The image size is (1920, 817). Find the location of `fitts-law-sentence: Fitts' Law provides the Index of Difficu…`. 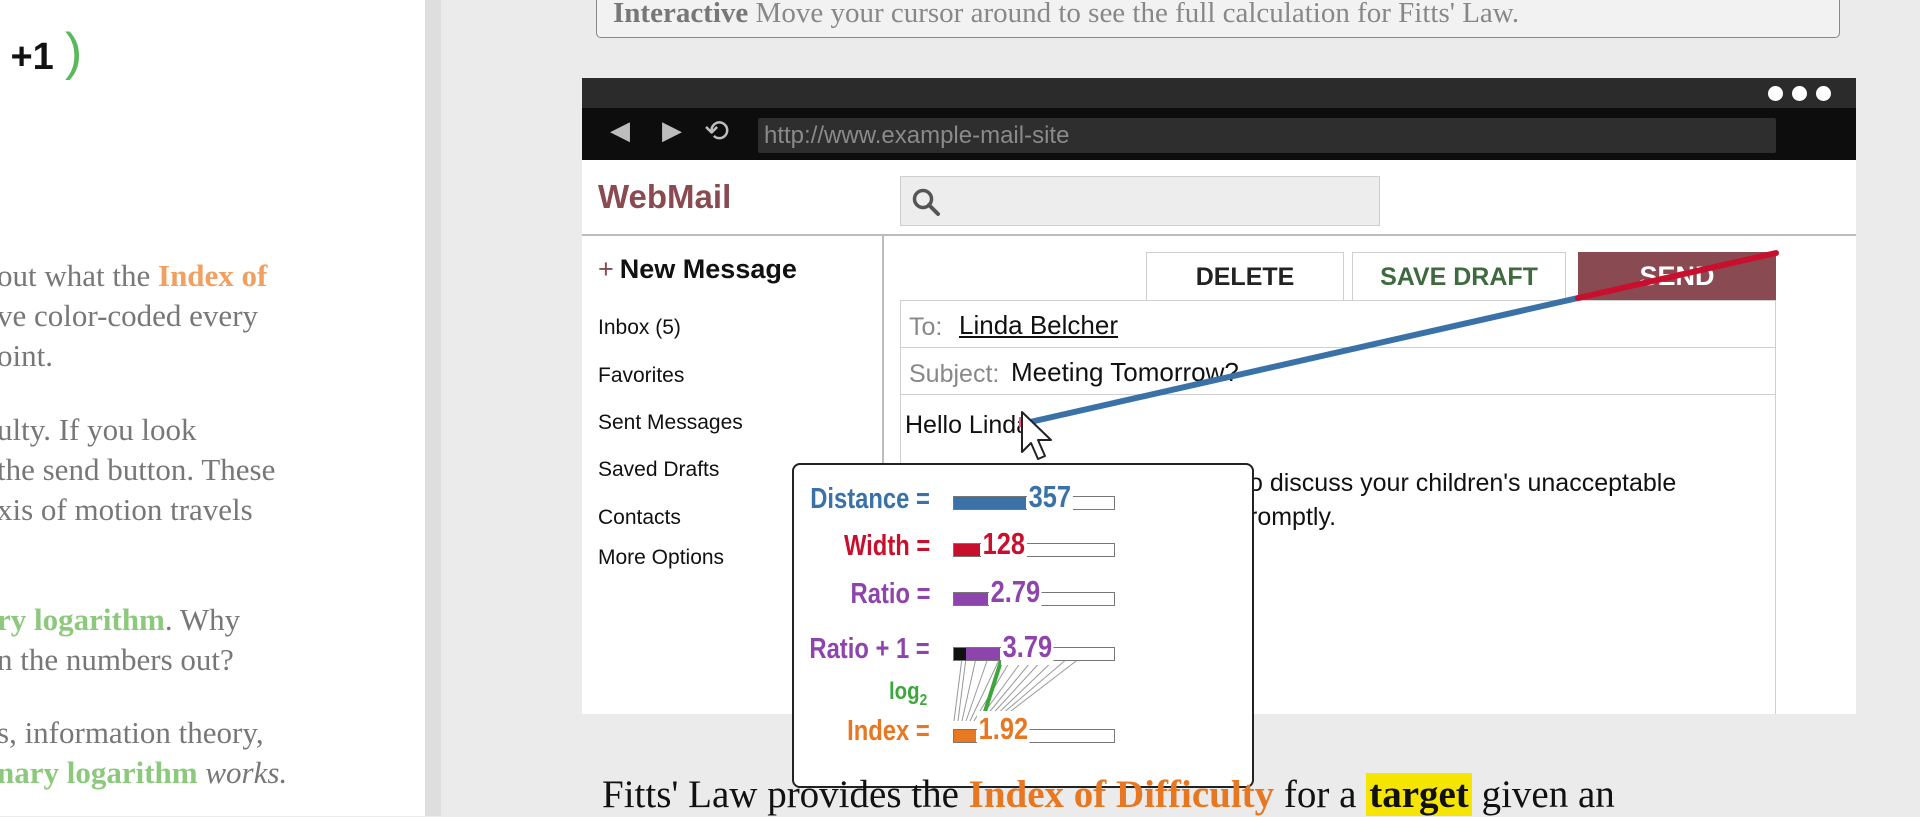

fitts-law-sentence: Fitts' Law provides the Index of Difficu… is located at coordinates (1108, 794).